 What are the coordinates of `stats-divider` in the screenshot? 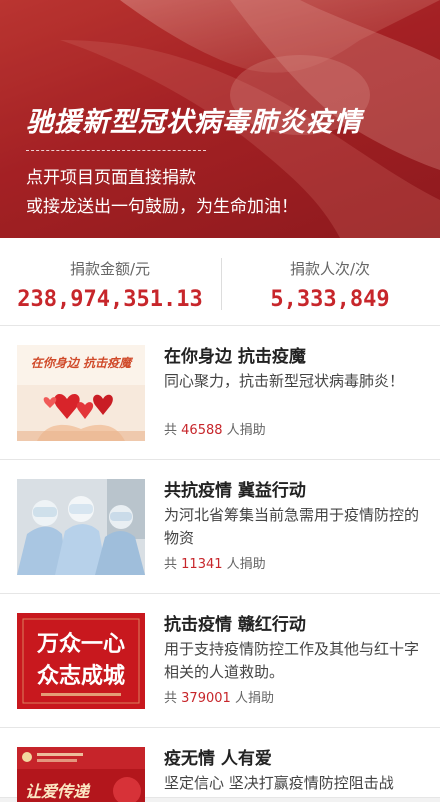 It's located at (221, 284).